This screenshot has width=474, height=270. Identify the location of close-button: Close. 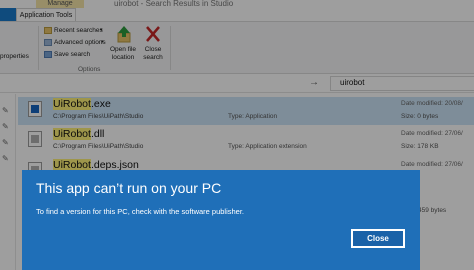
(378, 238).